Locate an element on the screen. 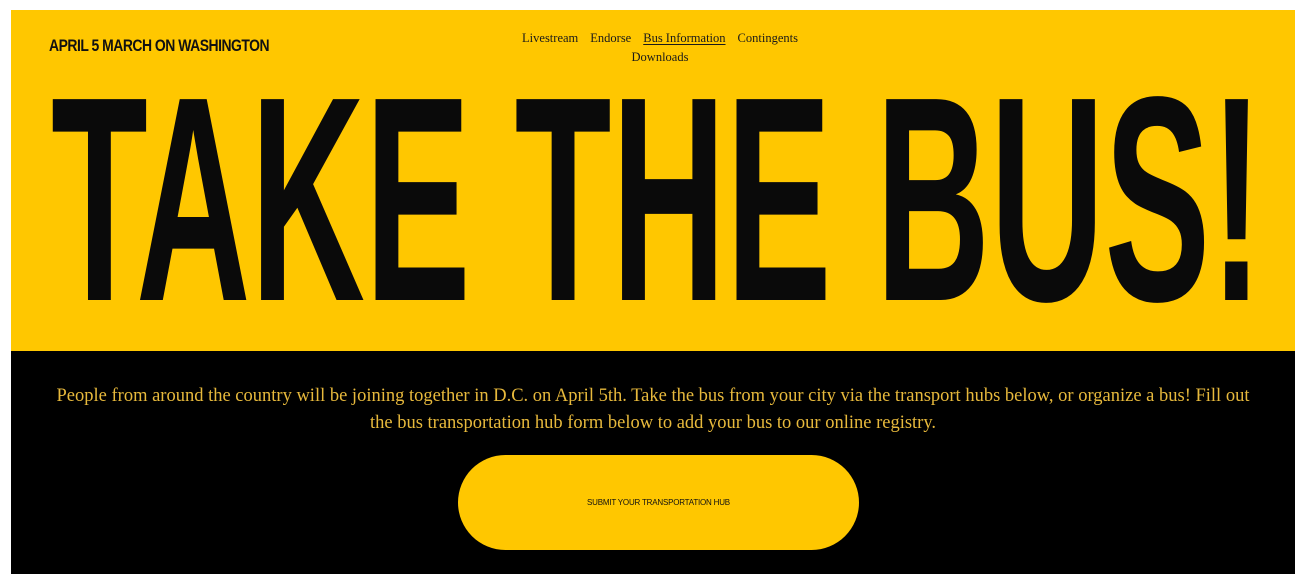 The image size is (1296, 575). site-brand: APRIL 5 MARCH ON WASHINGTON is located at coordinates (159, 46).